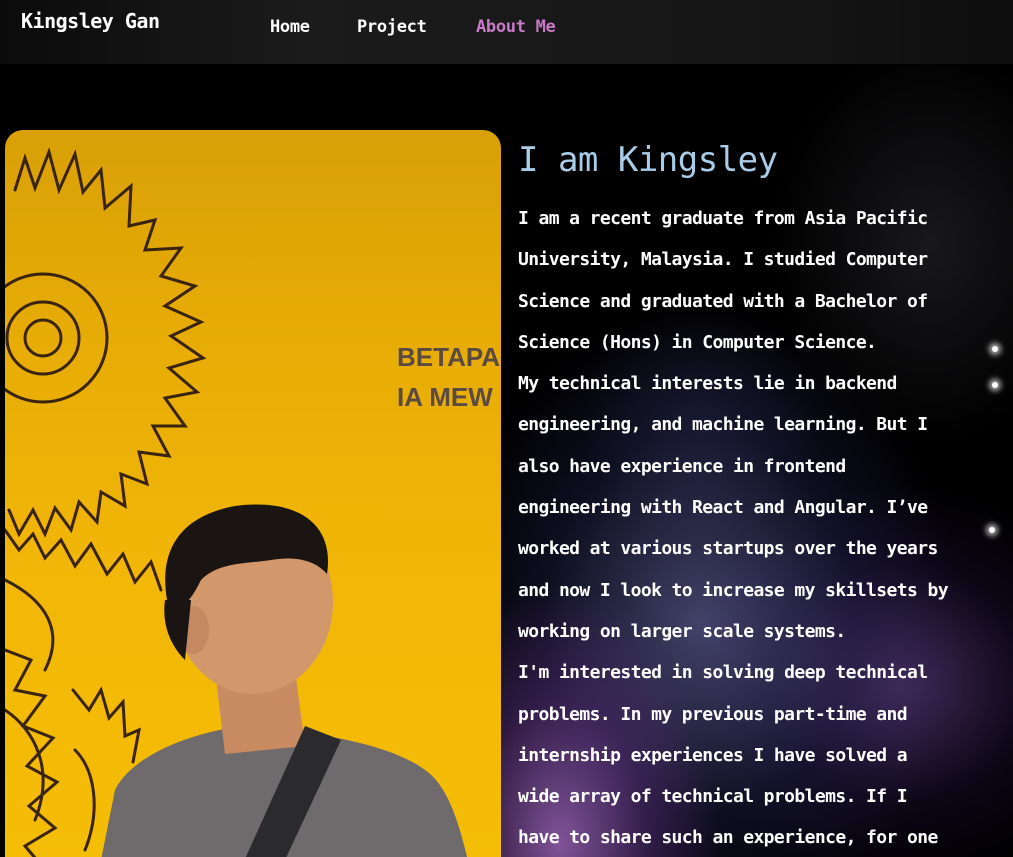 This screenshot has width=1013, height=857. Describe the element at coordinates (707, 384) in the screenshot. I see `about-text-line: My technical interests lie in backend` at that location.